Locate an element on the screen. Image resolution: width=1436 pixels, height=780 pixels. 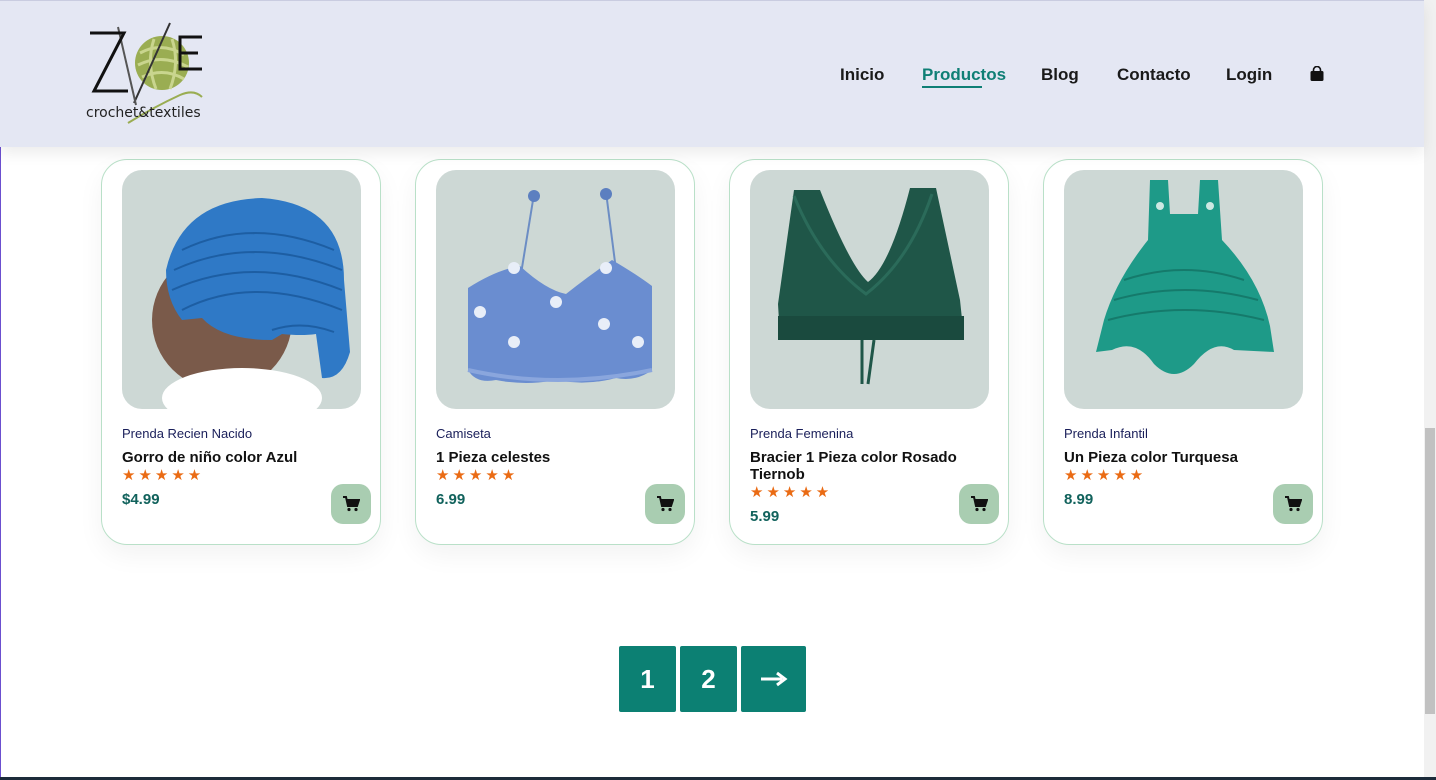
page-2-button: 2 is located at coordinates (708, 679).